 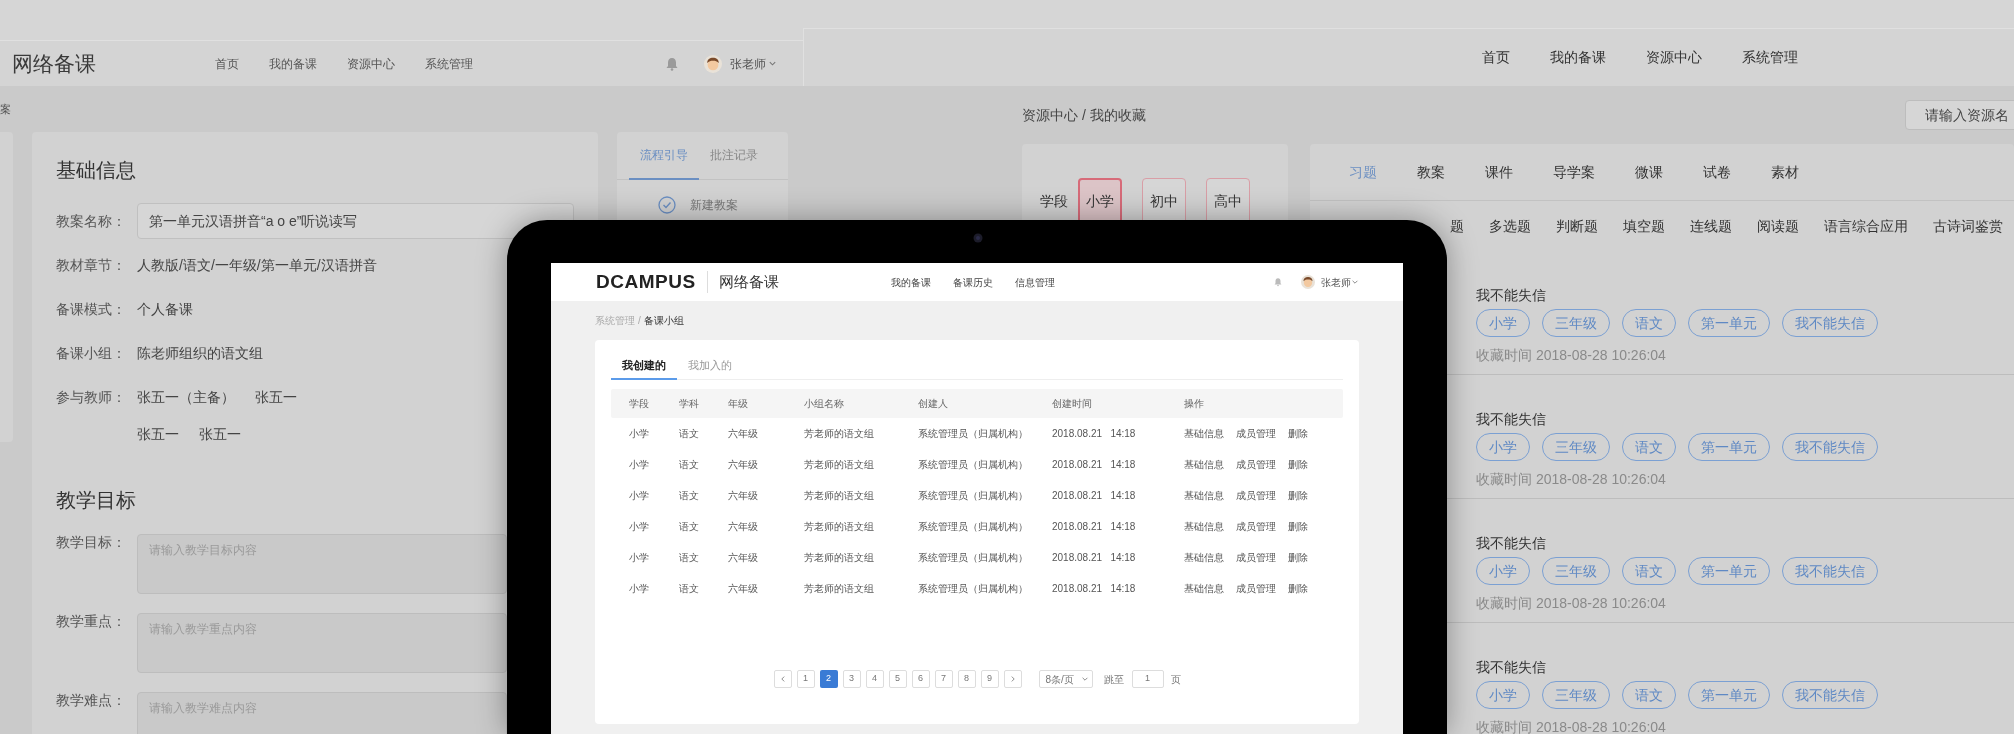 I want to click on filter-option: 连线题, so click(x=1711, y=226).